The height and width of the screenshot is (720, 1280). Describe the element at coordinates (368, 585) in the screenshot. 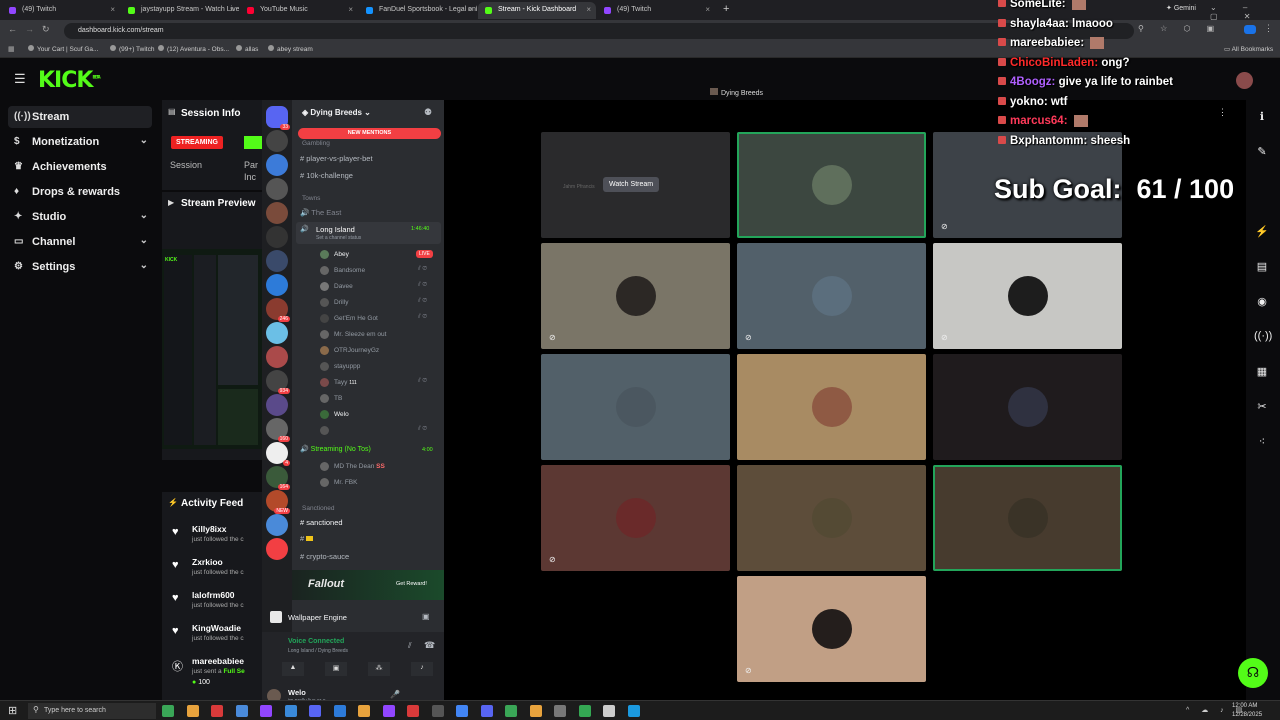

I see `fallout-promo: Fallout Get Reward!` at that location.